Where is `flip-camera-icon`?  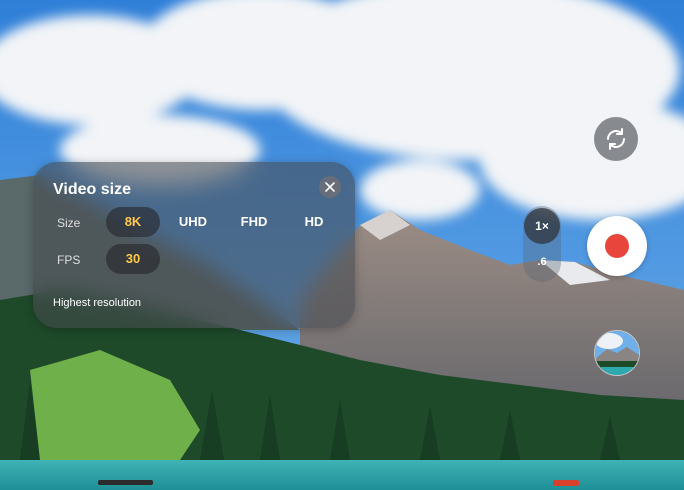
flip-camera-icon is located at coordinates (616, 139).